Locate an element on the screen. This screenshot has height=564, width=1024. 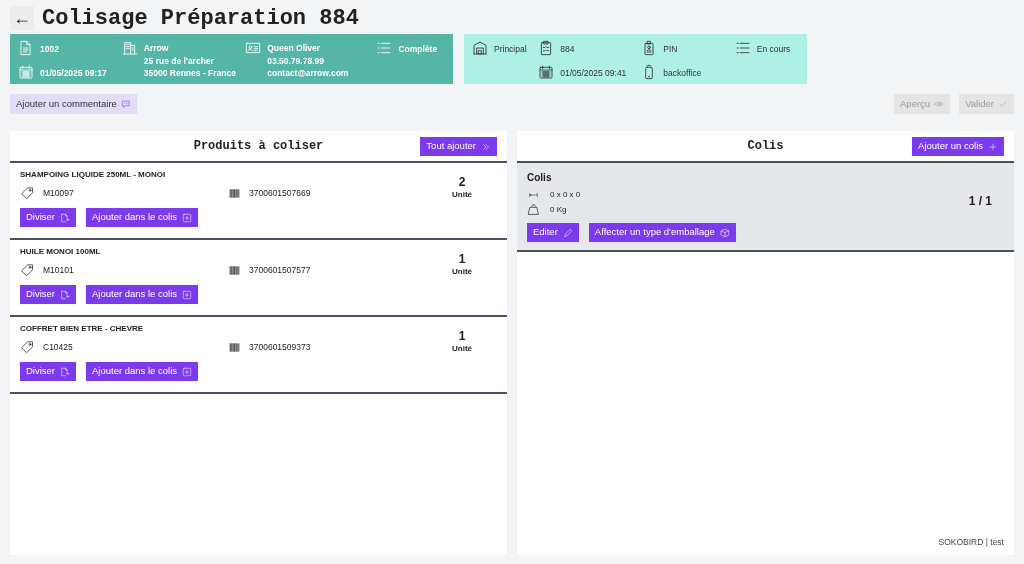
info-text: 01/05/2025 09:17 is located at coordinates (73, 73).